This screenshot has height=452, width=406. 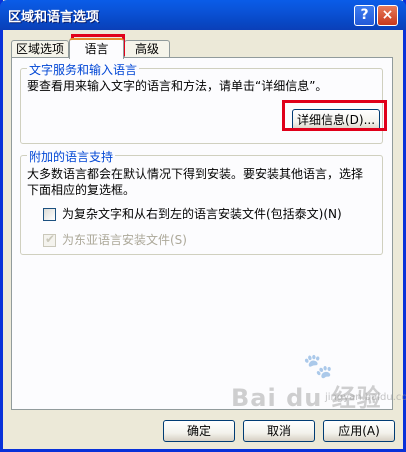 What do you see at coordinates (365, 397) in the screenshot?
I see `watermark-url: jingyan.baidu.com` at bounding box center [365, 397].